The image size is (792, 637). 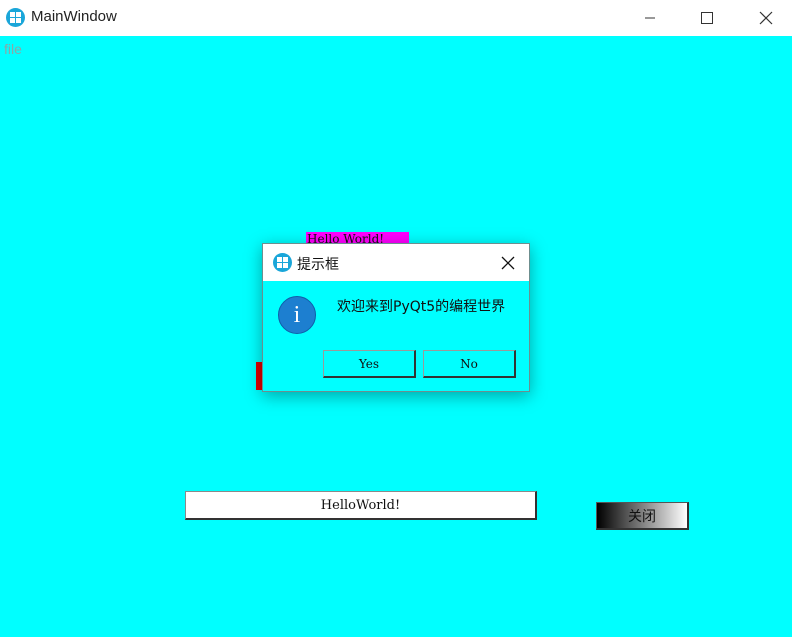 I want to click on minimize-button, so click(x=650, y=18).